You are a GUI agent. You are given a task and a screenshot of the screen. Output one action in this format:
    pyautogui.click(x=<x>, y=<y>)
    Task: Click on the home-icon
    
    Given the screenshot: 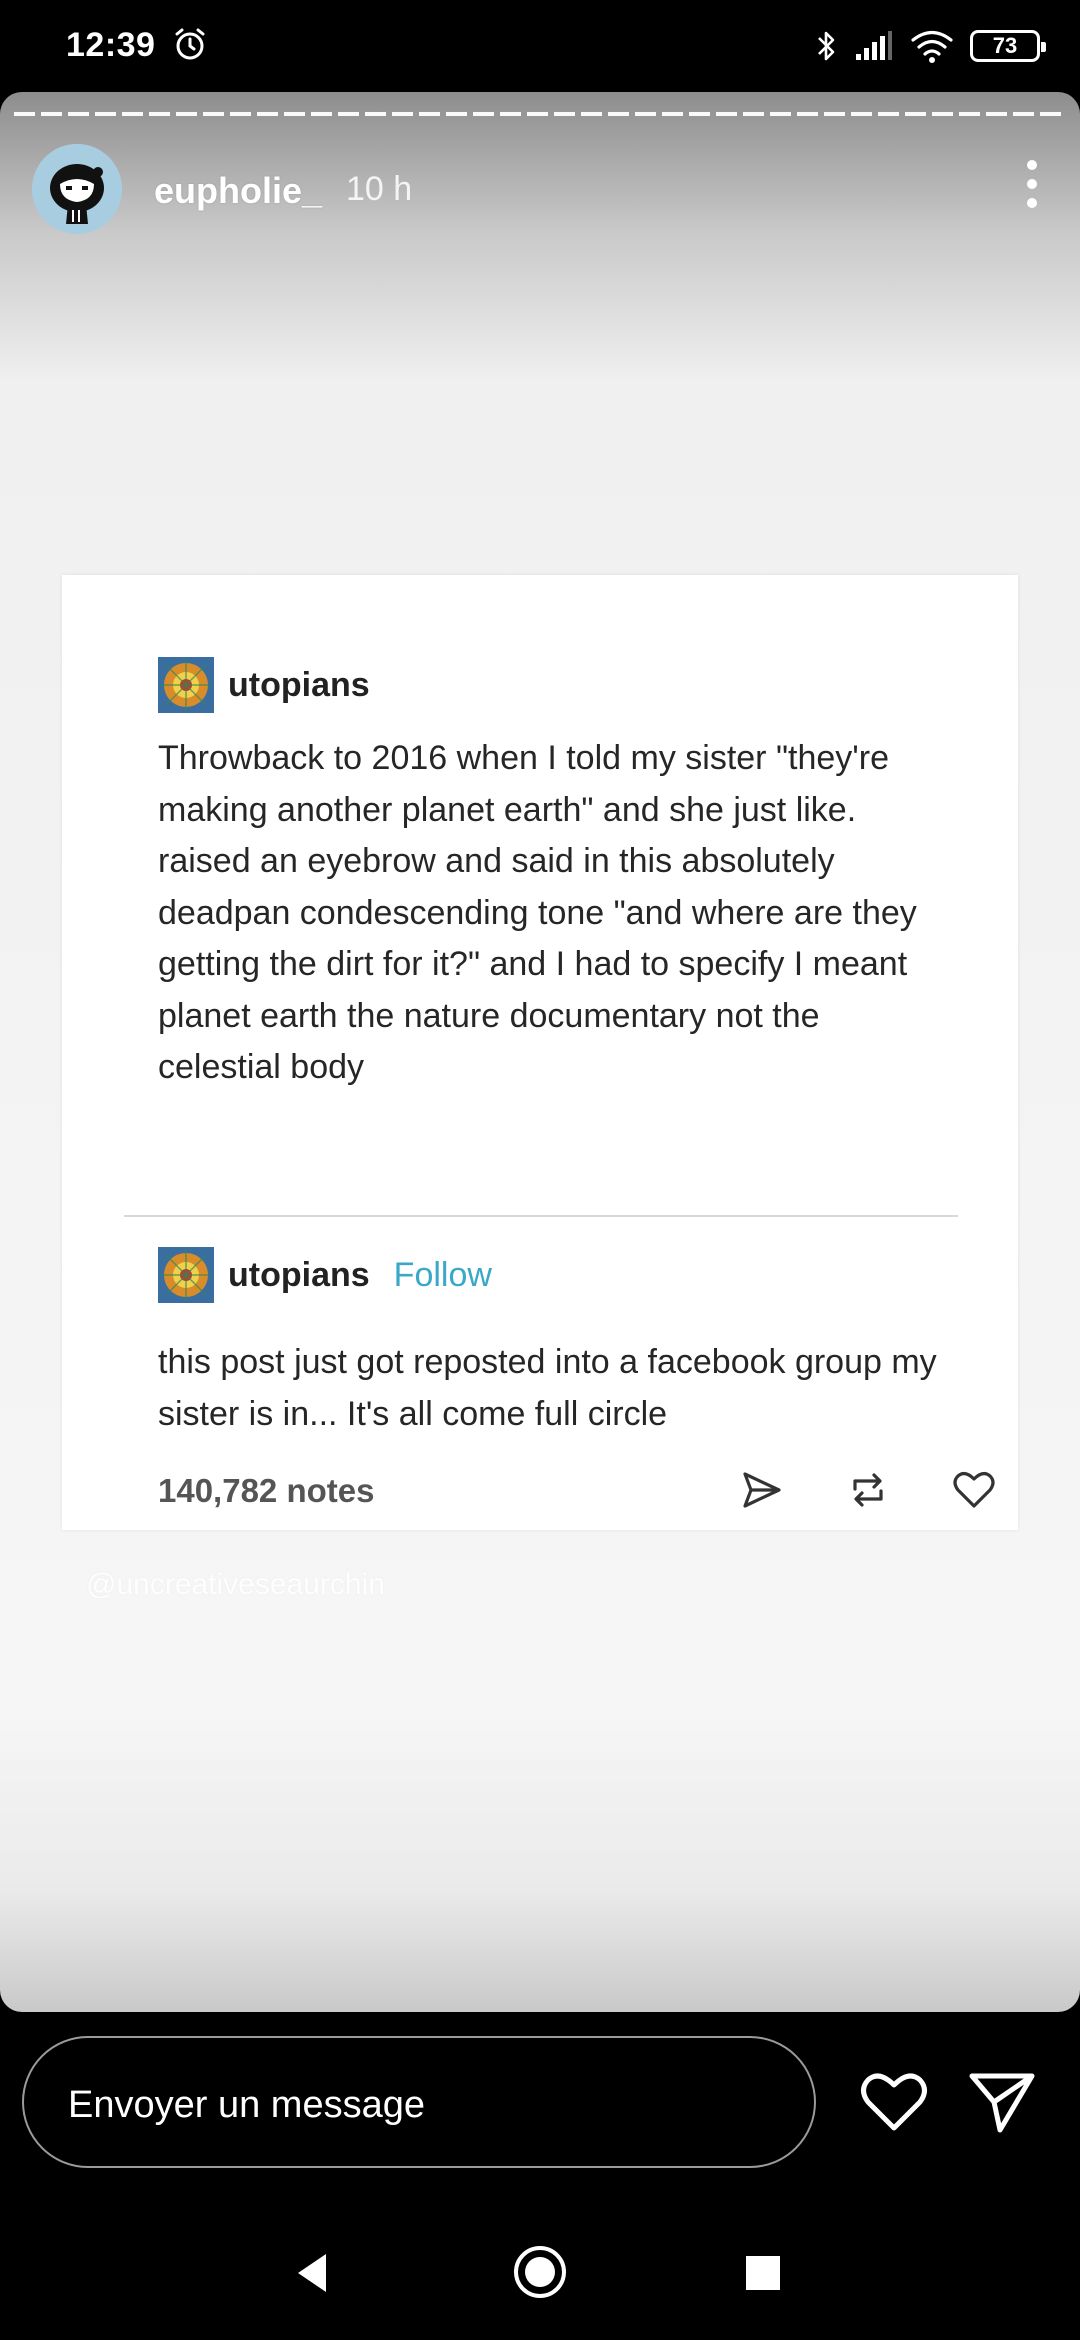 What is the action you would take?
    pyautogui.click(x=540, y=2272)
    